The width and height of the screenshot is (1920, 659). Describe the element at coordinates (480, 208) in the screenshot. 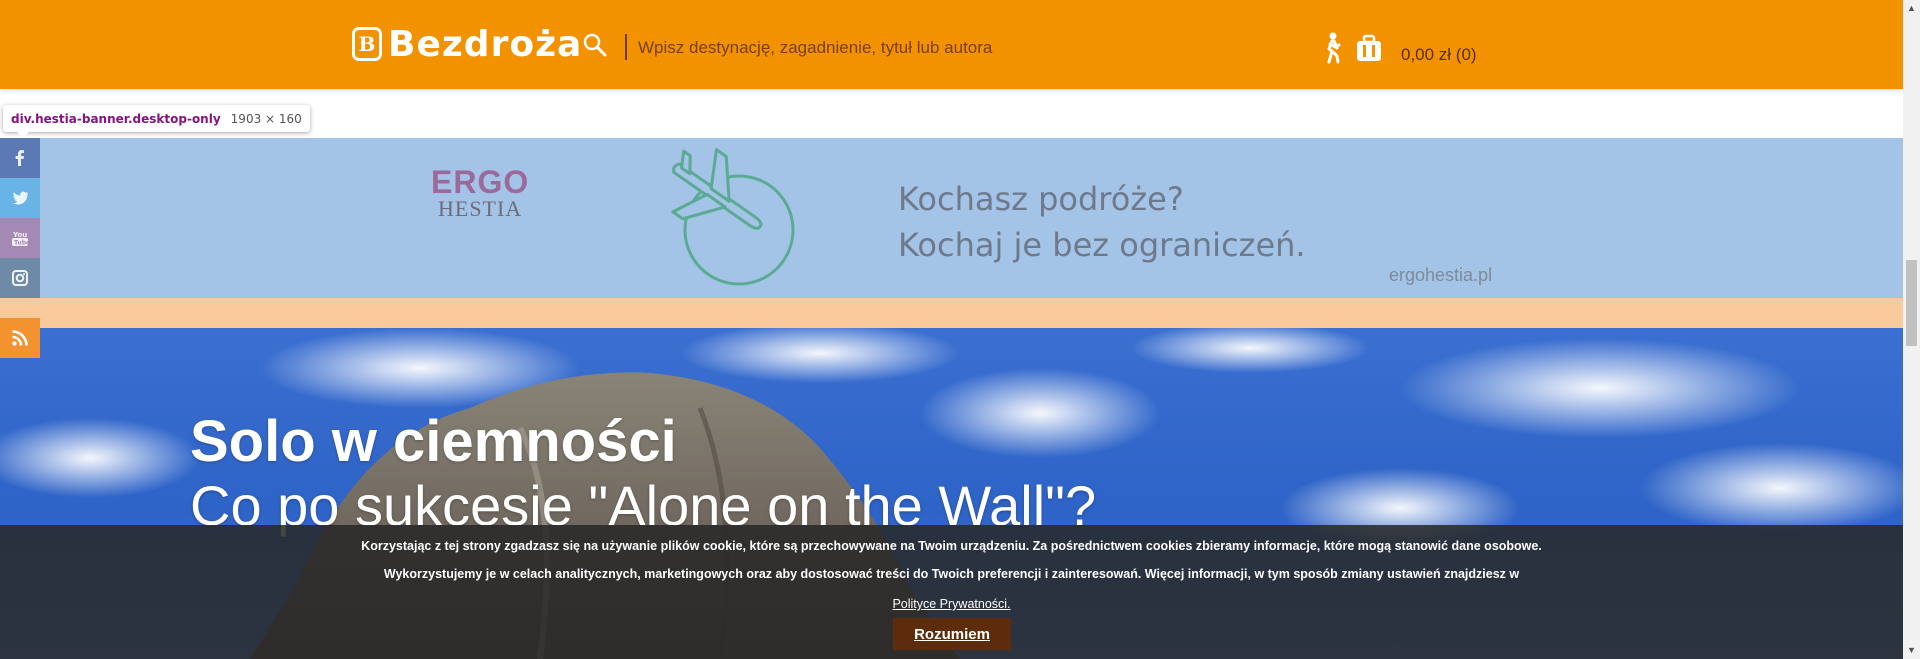

I see `brand-hestia: HESTIA` at that location.